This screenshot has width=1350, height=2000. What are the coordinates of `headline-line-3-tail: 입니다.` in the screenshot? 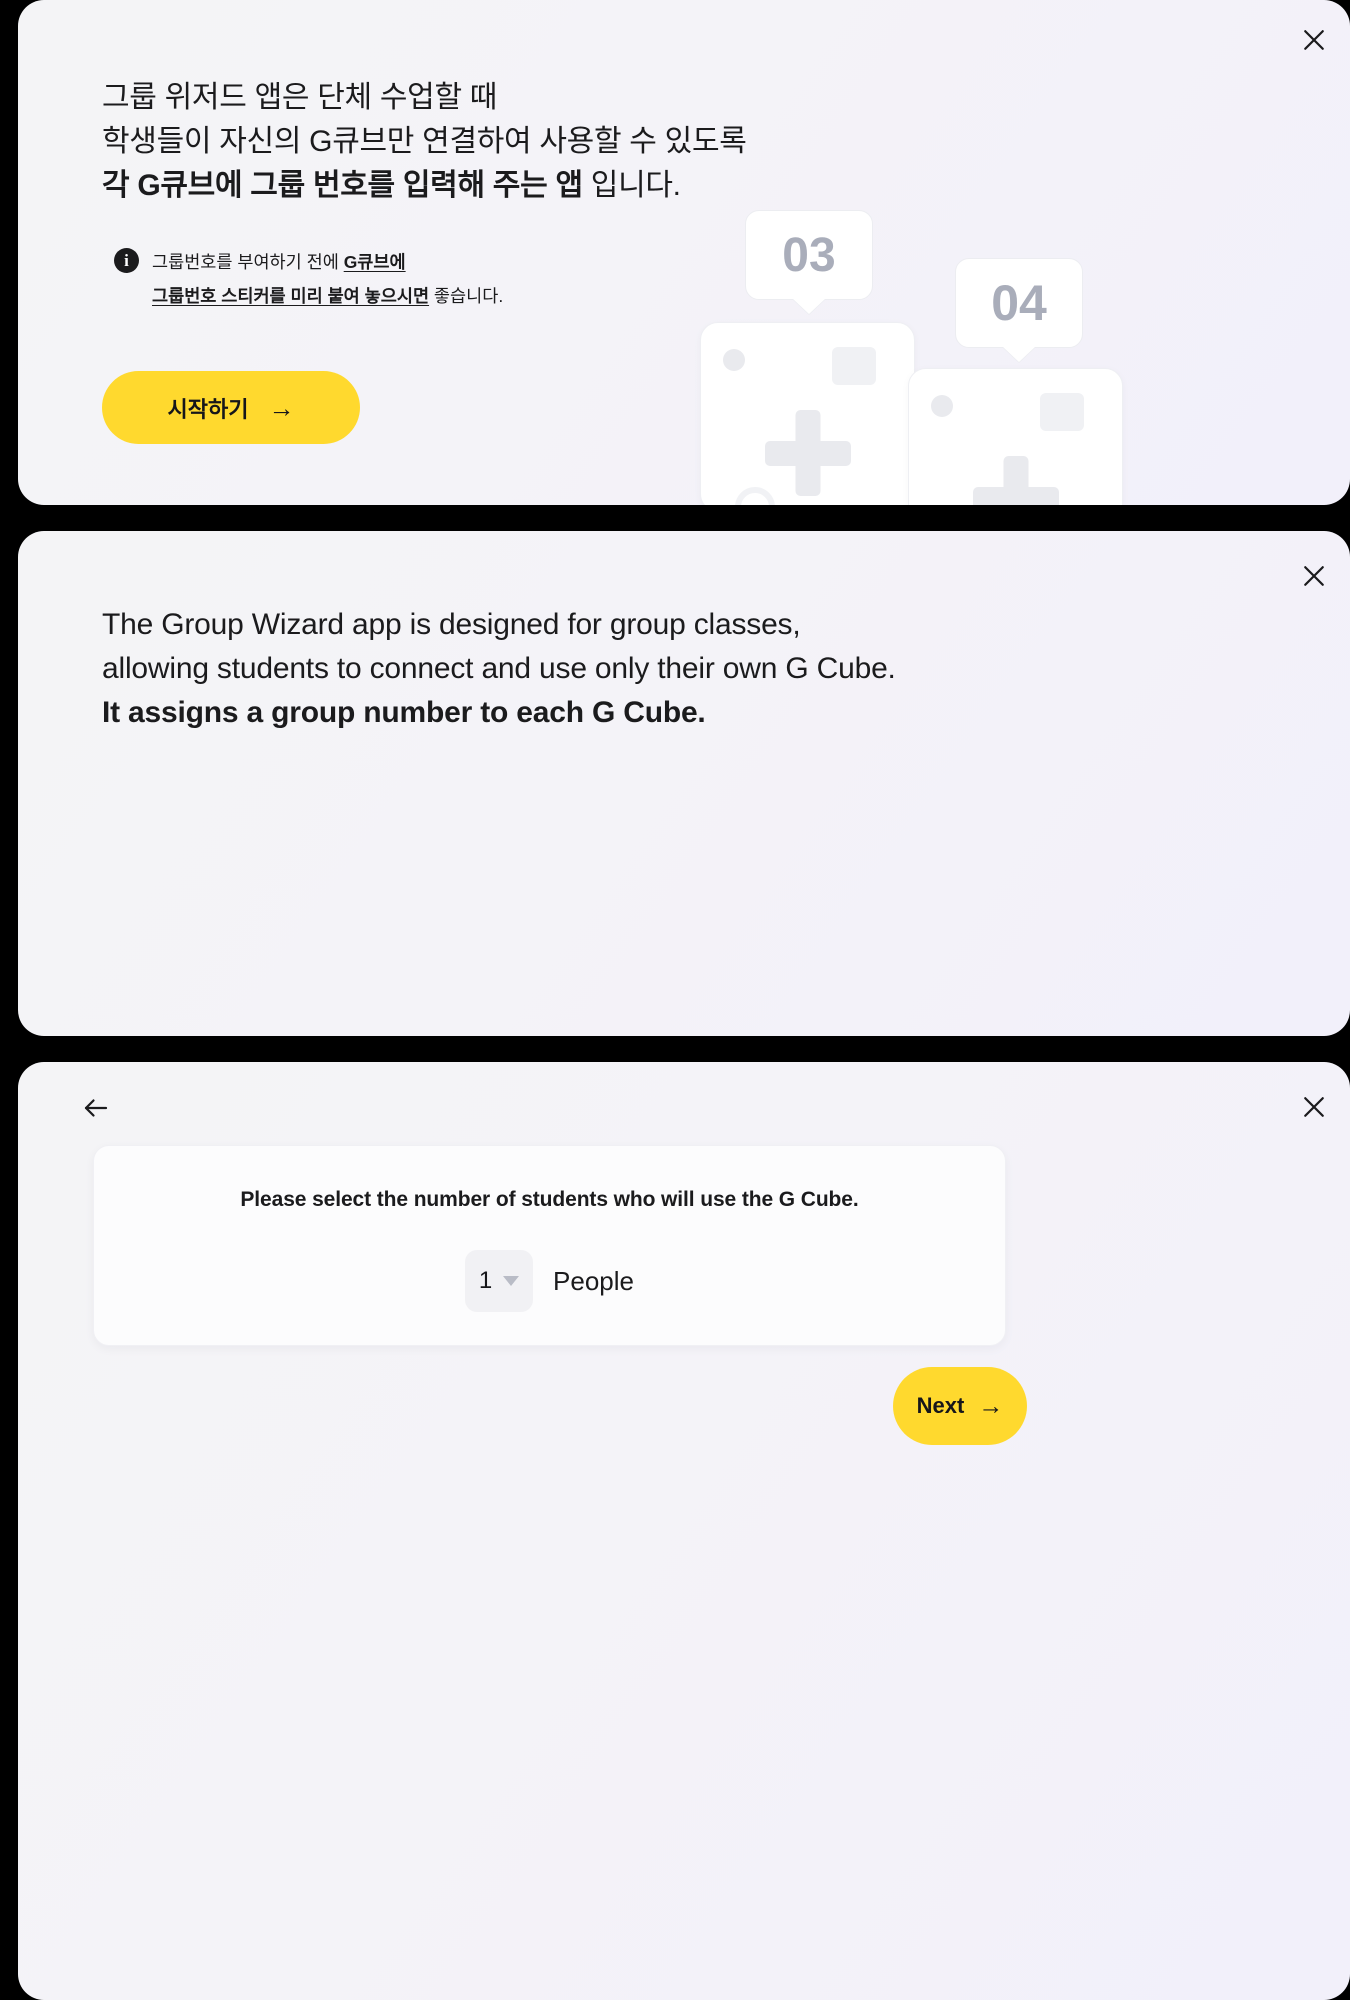 It's located at (631, 185).